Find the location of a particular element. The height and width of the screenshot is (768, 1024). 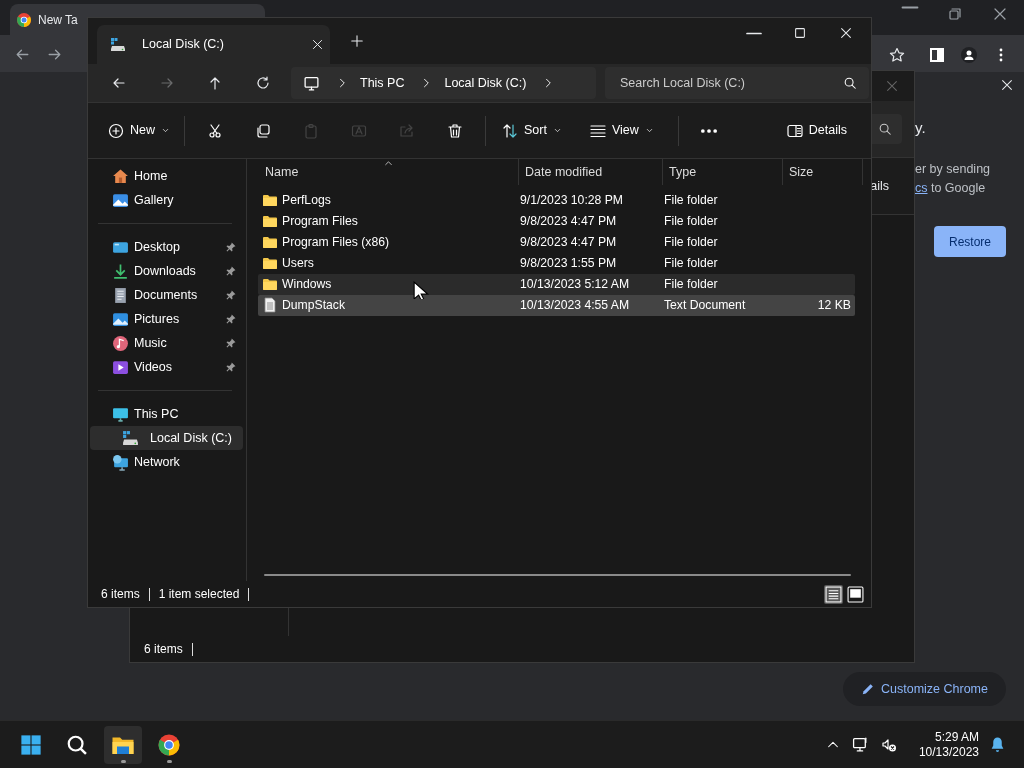

explorer-tab: Local Disk (C:) is located at coordinates (213, 44).